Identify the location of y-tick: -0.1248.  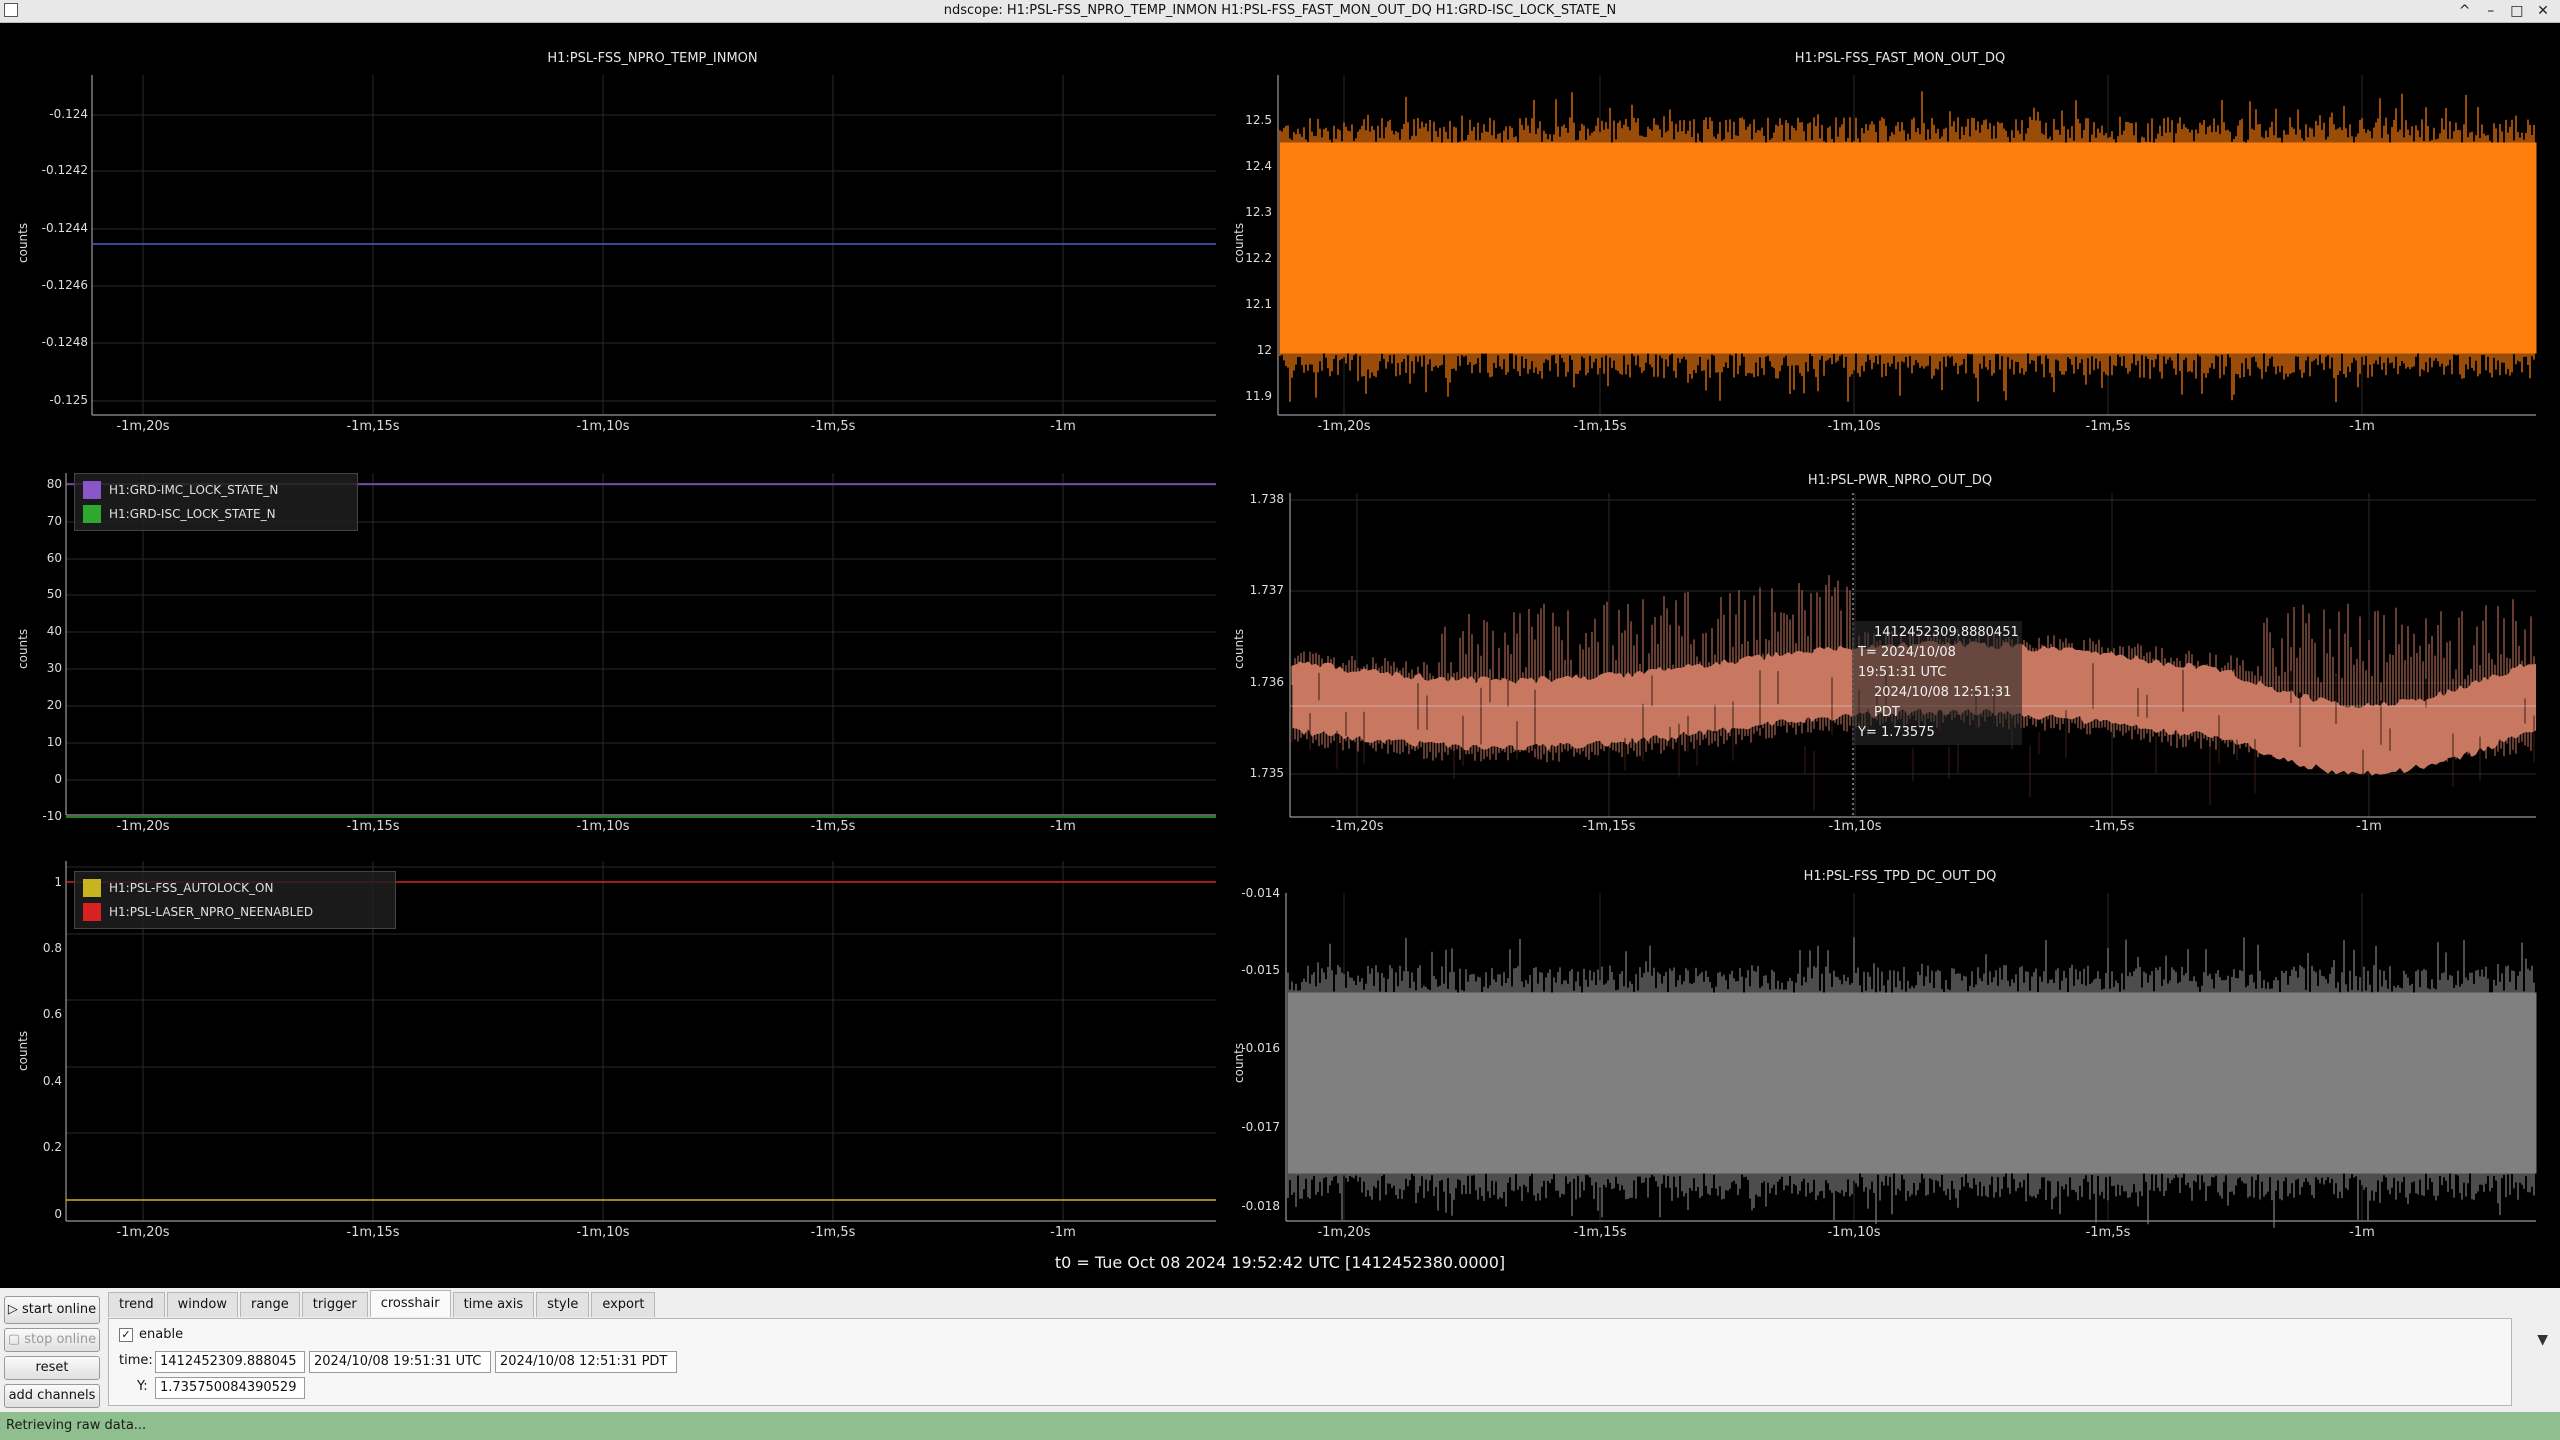
(64, 342).